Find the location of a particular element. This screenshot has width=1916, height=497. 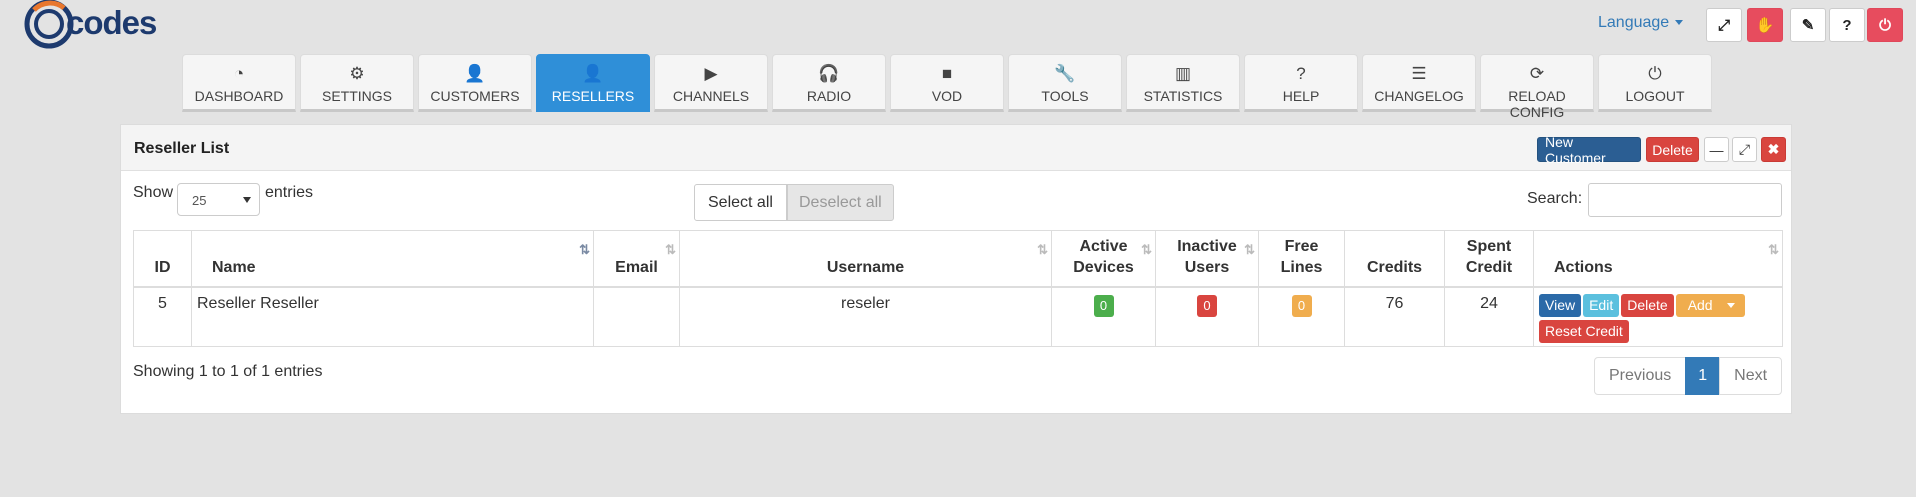

tab-reload-config: ⟳ RELOAD CONFIG is located at coordinates (1537, 87).